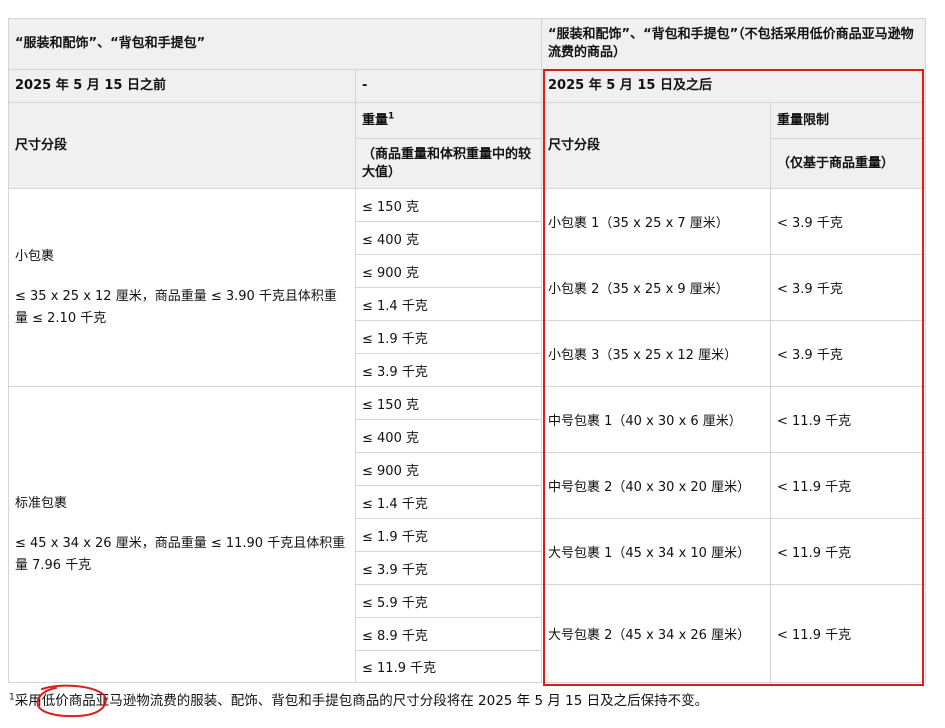  Describe the element at coordinates (656, 551) in the screenshot. I see `right-tier-cell: 大号包裹 1（45 x 34 x 10 厘米）` at that location.